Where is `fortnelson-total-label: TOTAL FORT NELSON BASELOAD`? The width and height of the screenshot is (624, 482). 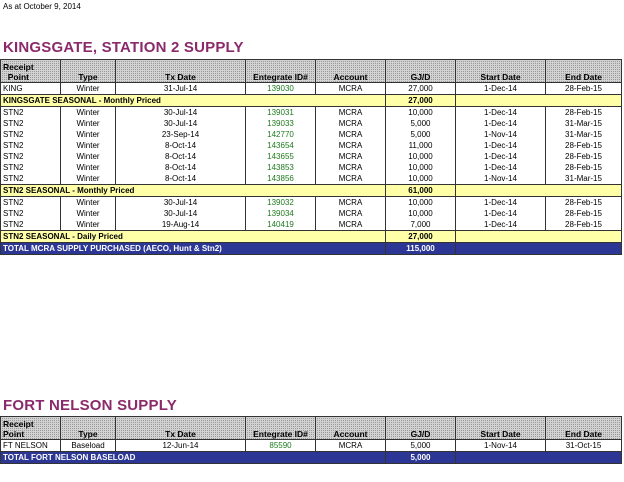
fortnelson-total-label: TOTAL FORT NELSON BASELOAD is located at coordinates (193, 457).